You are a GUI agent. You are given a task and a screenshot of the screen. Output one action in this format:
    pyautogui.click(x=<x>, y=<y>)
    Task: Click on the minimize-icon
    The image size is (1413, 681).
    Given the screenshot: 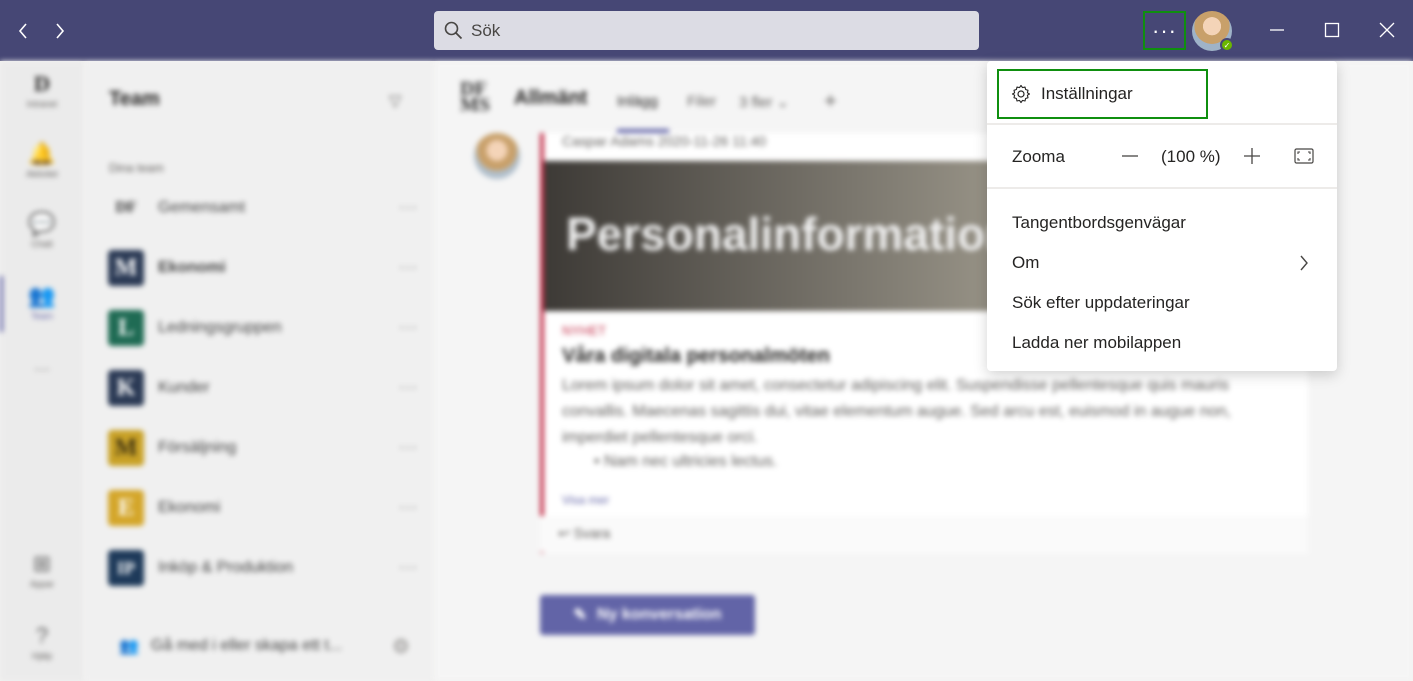 What is the action you would take?
    pyautogui.click(x=1277, y=30)
    